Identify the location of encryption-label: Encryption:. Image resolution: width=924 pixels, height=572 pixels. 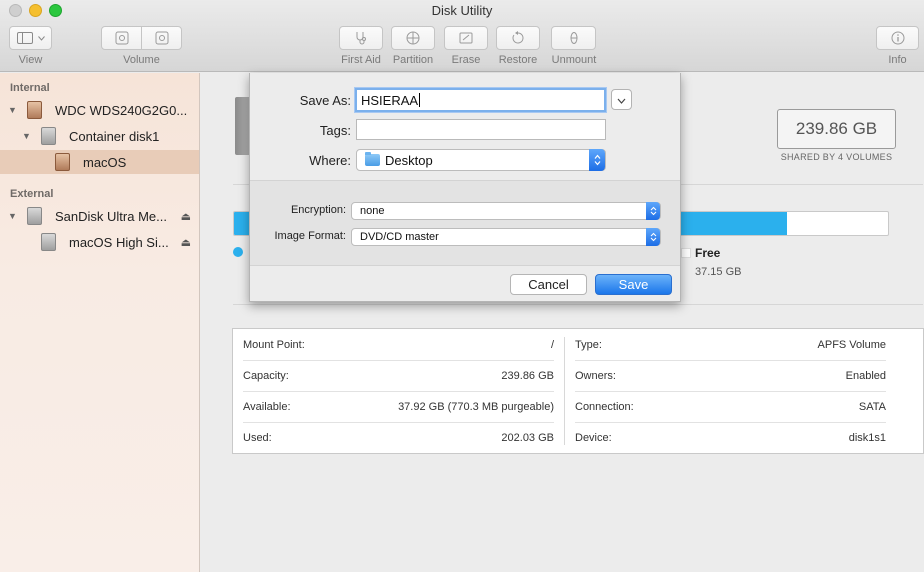
(318, 210).